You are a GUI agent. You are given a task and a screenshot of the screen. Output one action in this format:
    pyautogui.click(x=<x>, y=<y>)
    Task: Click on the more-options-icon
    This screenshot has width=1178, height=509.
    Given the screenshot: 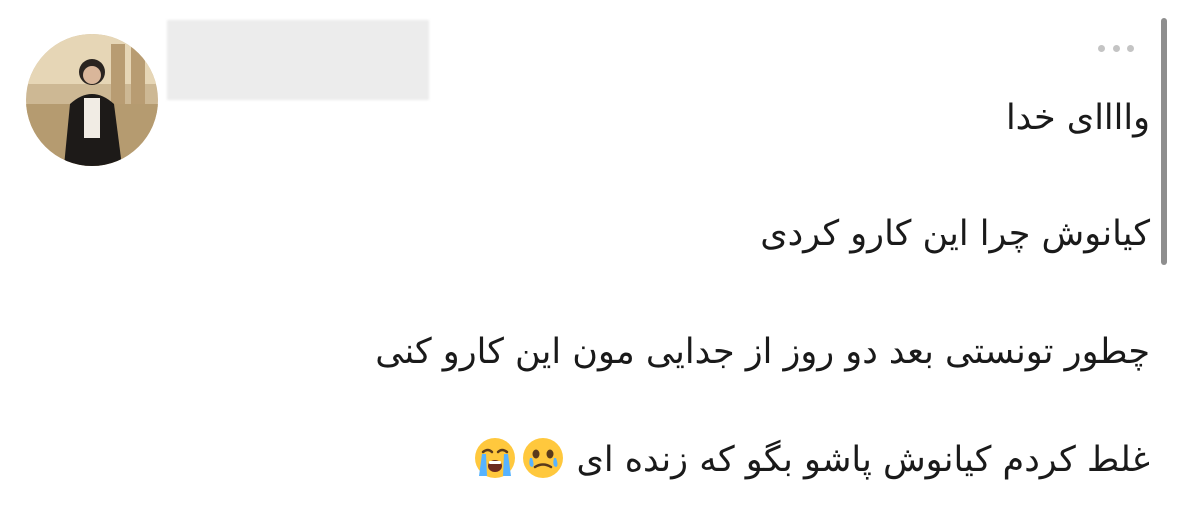 What is the action you would take?
    pyautogui.click(x=1116, y=48)
    